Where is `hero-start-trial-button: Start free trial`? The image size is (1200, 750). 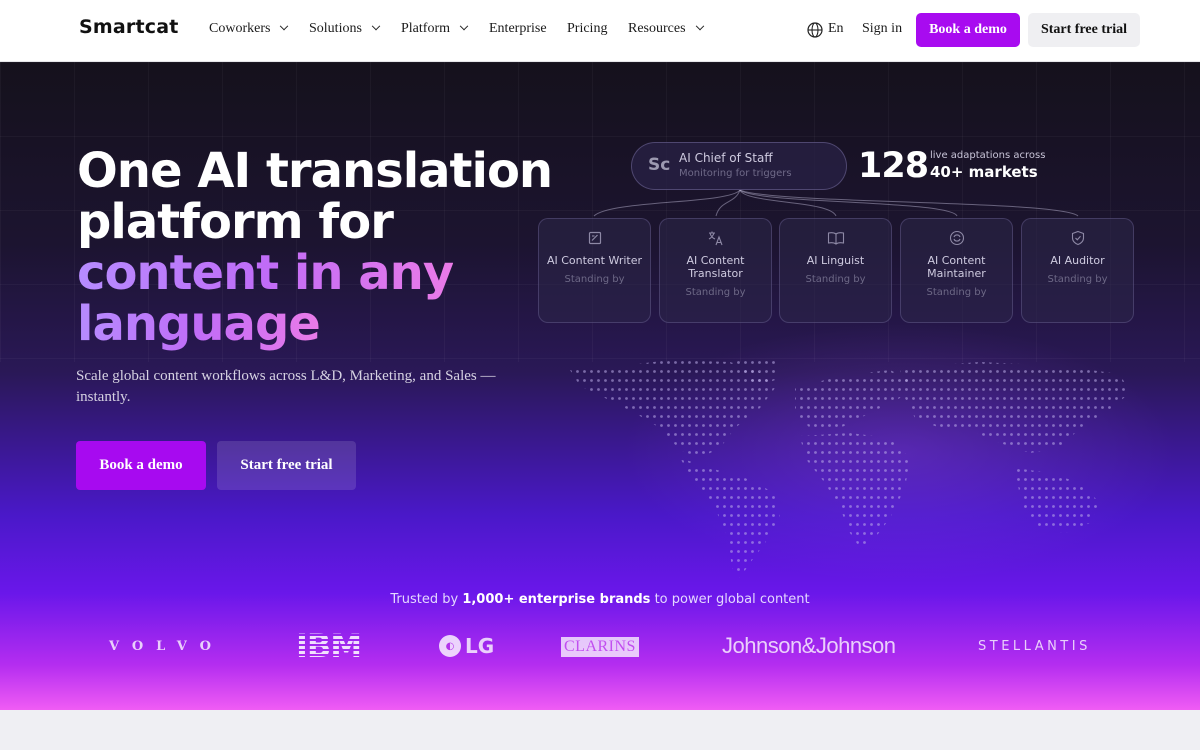
hero-start-trial-button: Start free trial is located at coordinates (286, 465).